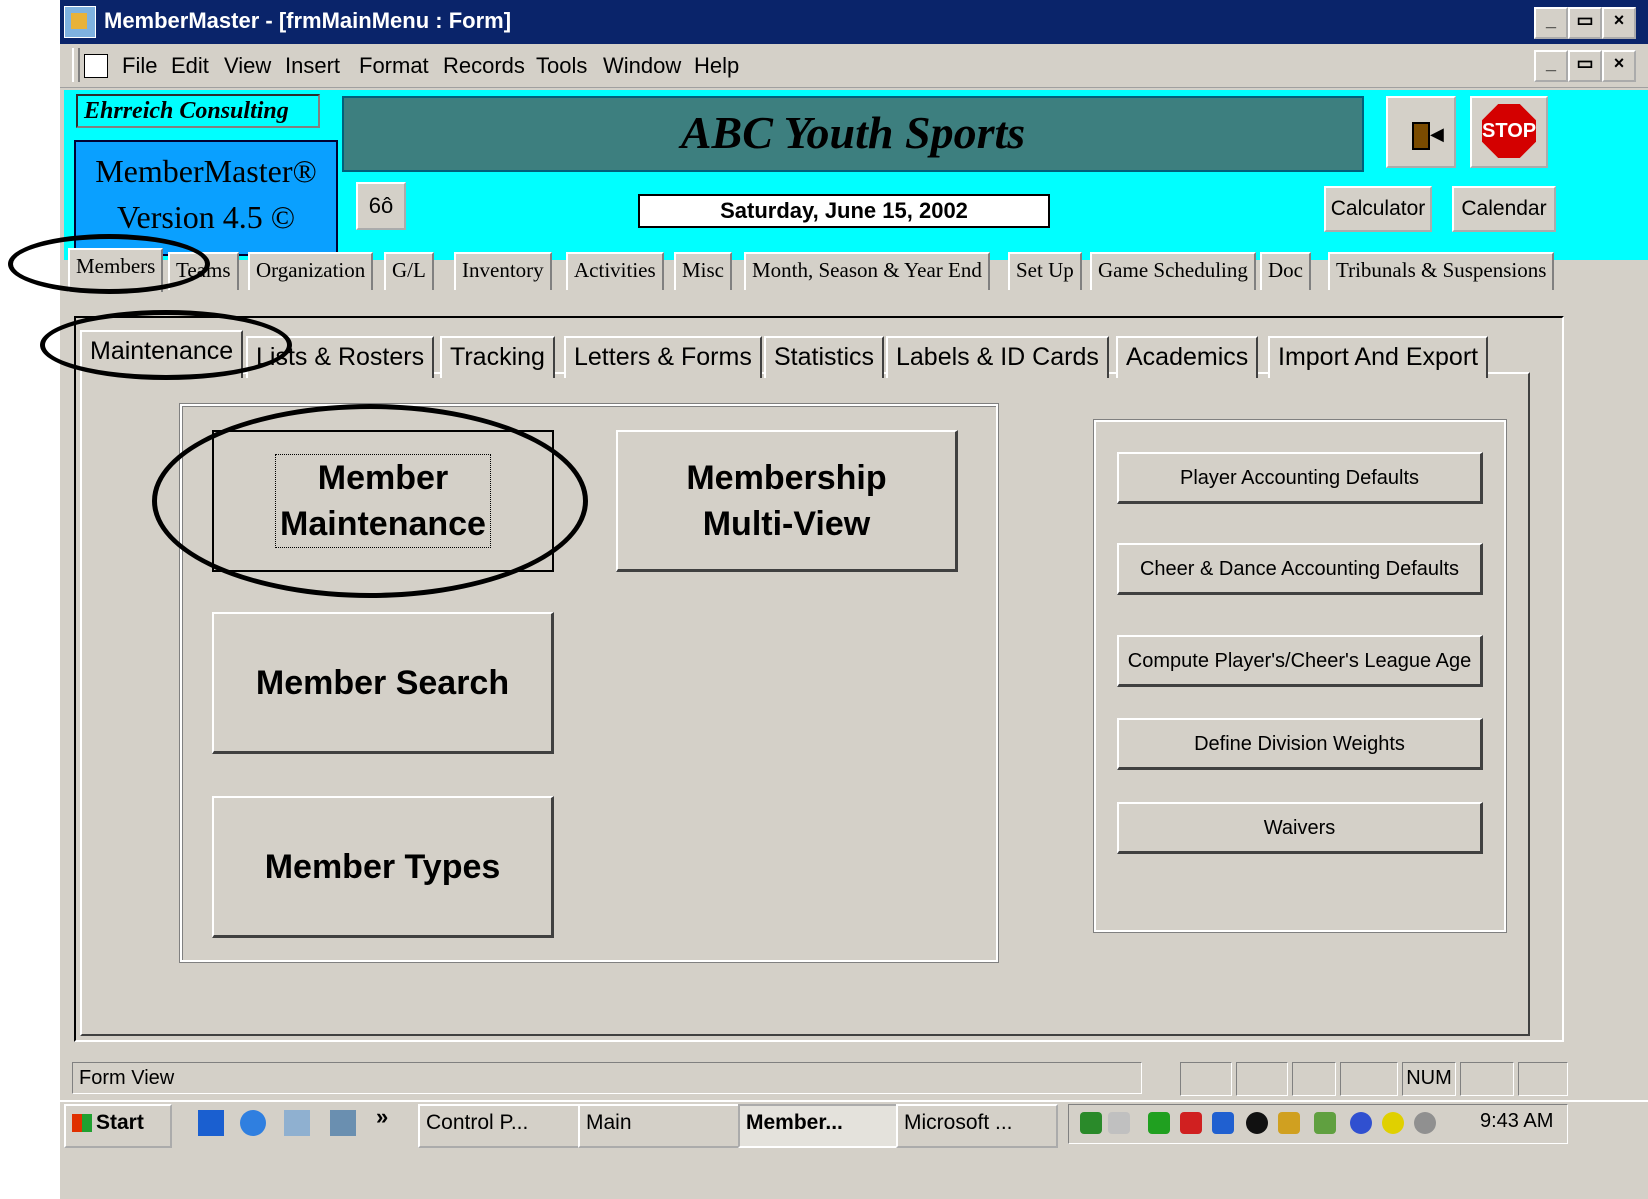 This screenshot has height=1199, width=1648. What do you see at coordinates (1173, 271) in the screenshot?
I see `tab-game-scheduling: Game Scheduling` at bounding box center [1173, 271].